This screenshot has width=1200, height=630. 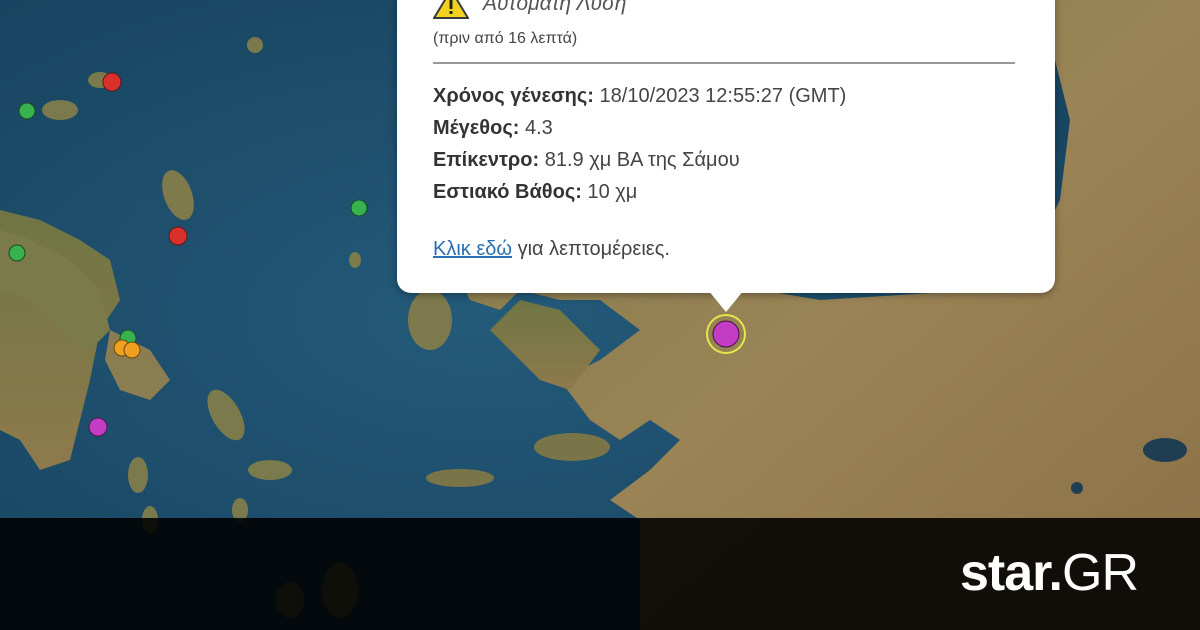 What do you see at coordinates (476, 128) in the screenshot?
I see `detail-label: Μέγεθος:` at bounding box center [476, 128].